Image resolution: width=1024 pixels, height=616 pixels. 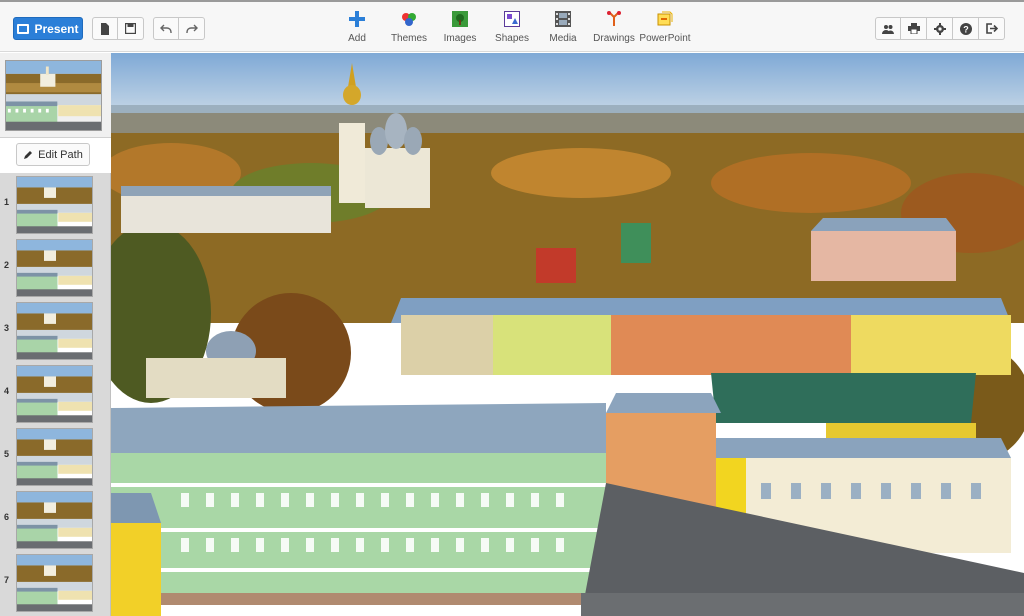 I want to click on media-tool: Media, so click(x=563, y=30).